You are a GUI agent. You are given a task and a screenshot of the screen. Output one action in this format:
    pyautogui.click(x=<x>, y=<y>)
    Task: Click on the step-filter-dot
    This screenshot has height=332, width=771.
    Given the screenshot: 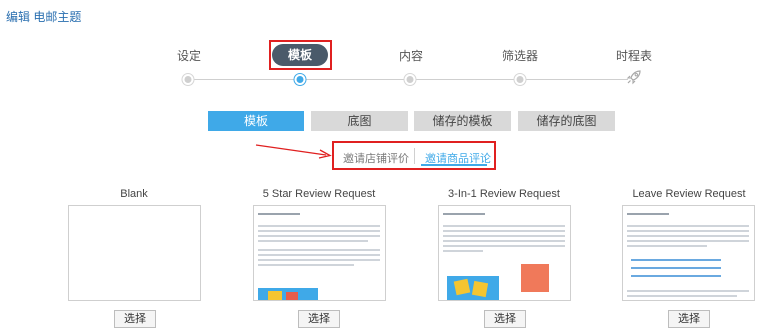 What is the action you would take?
    pyautogui.click(x=520, y=79)
    